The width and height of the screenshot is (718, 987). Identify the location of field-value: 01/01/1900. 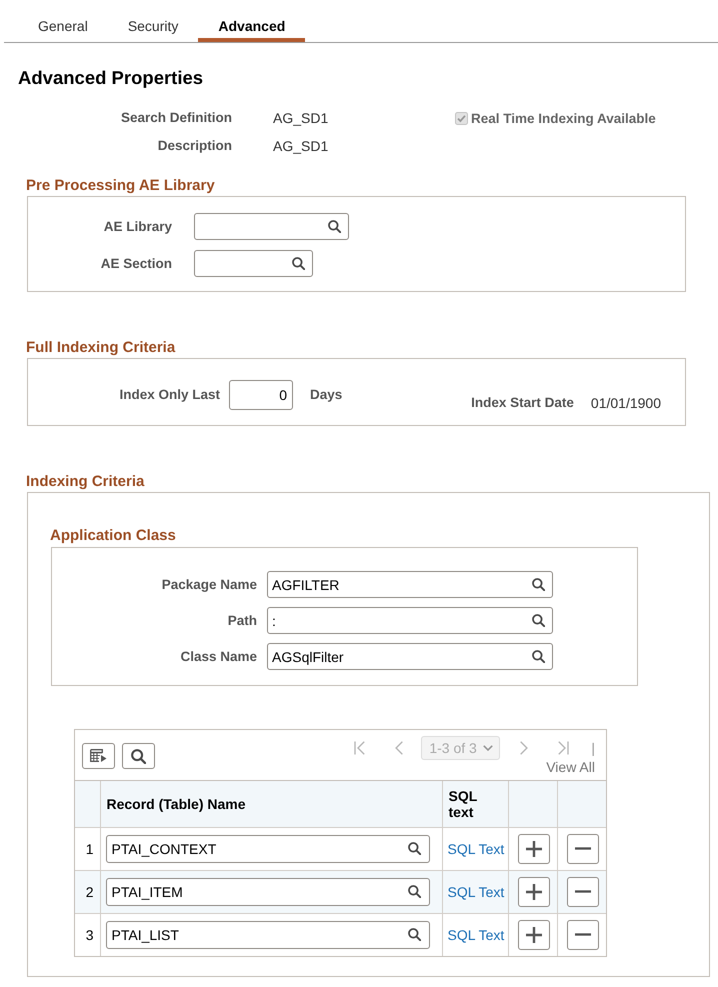
(625, 403).